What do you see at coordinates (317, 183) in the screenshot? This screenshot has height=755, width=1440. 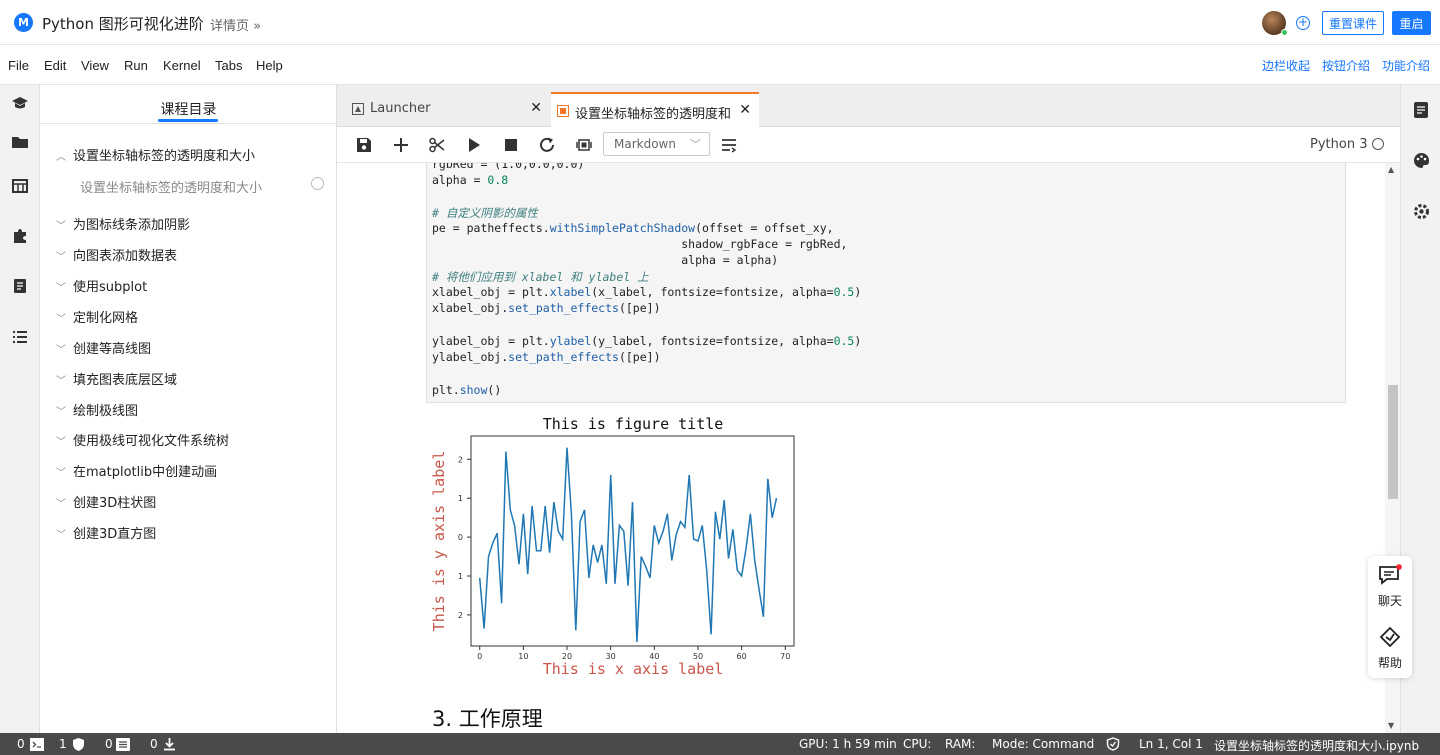 I see `progress-circle-icon` at bounding box center [317, 183].